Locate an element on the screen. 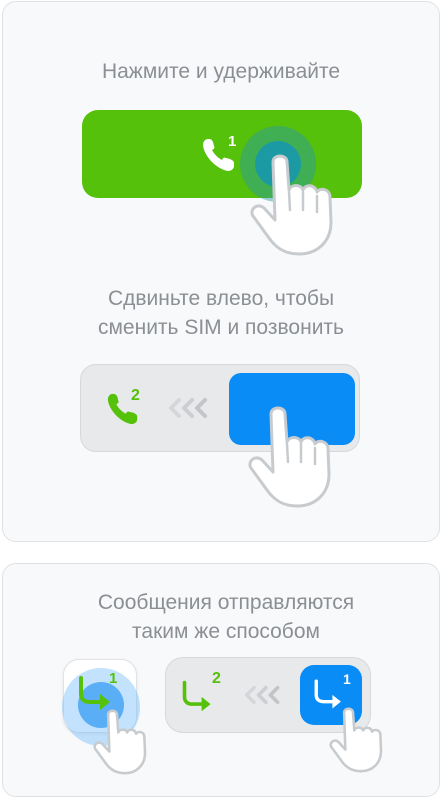  press-hold-caption: Нажмите и удерживайте is located at coordinates (221, 71).